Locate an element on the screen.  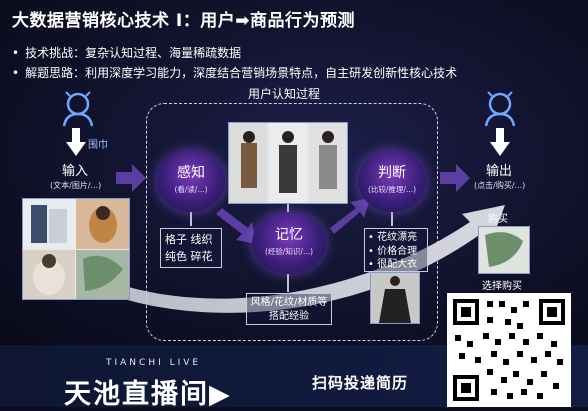
experience-box: 风格/花纹/材质等 搭配经验 is located at coordinates (289, 309).